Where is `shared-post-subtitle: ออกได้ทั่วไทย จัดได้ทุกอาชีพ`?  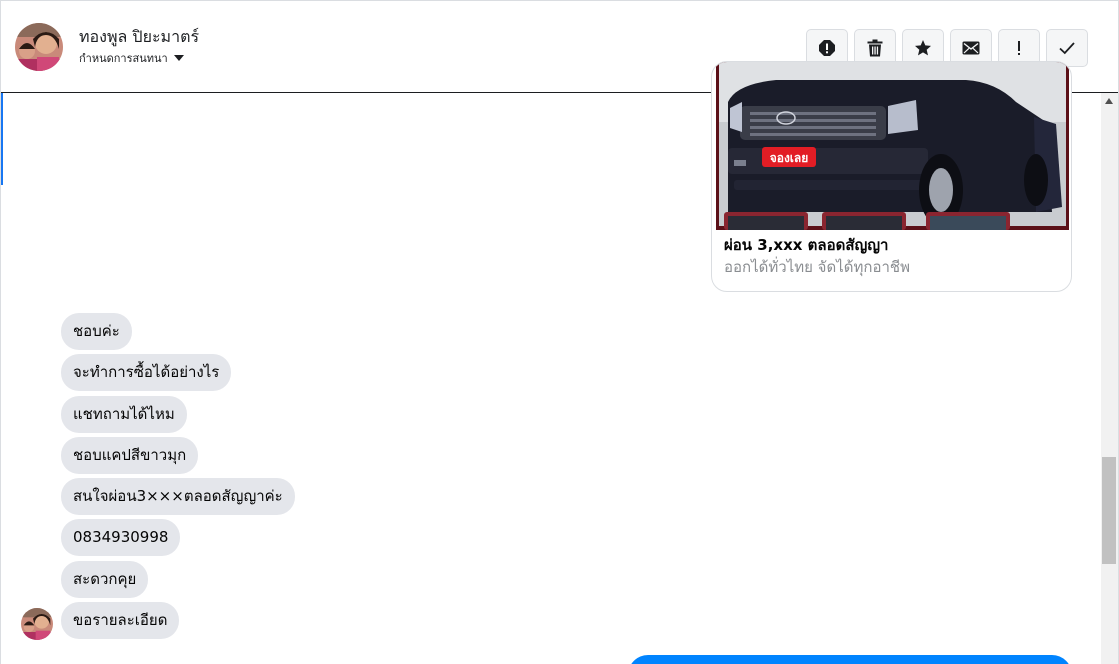 shared-post-subtitle: ออกได้ทั่วไทย จัดได้ทุกอาชีพ is located at coordinates (817, 267).